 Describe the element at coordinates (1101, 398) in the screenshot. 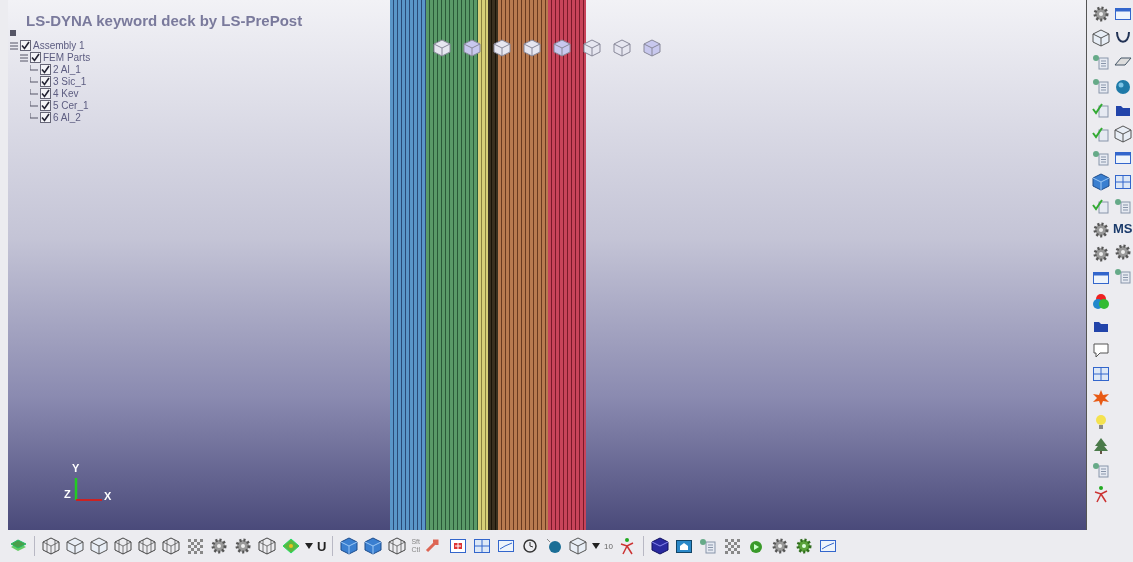

I see `starburst-icon` at that location.